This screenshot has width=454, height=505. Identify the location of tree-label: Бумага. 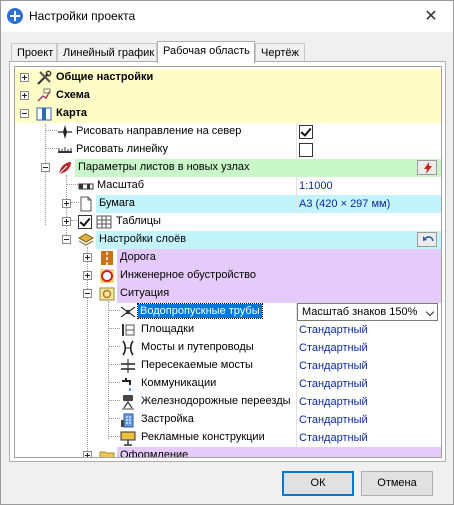
(117, 203).